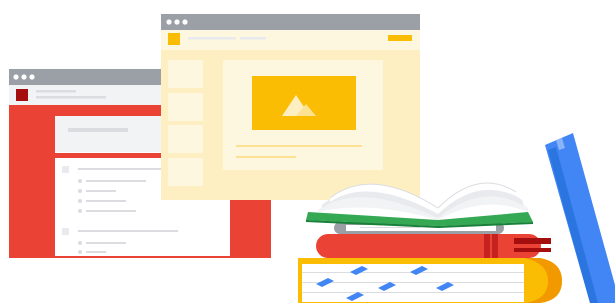 The image size is (615, 303). Describe the element at coordinates (390, 227) in the screenshot. I see `gray-book-page-line` at that location.